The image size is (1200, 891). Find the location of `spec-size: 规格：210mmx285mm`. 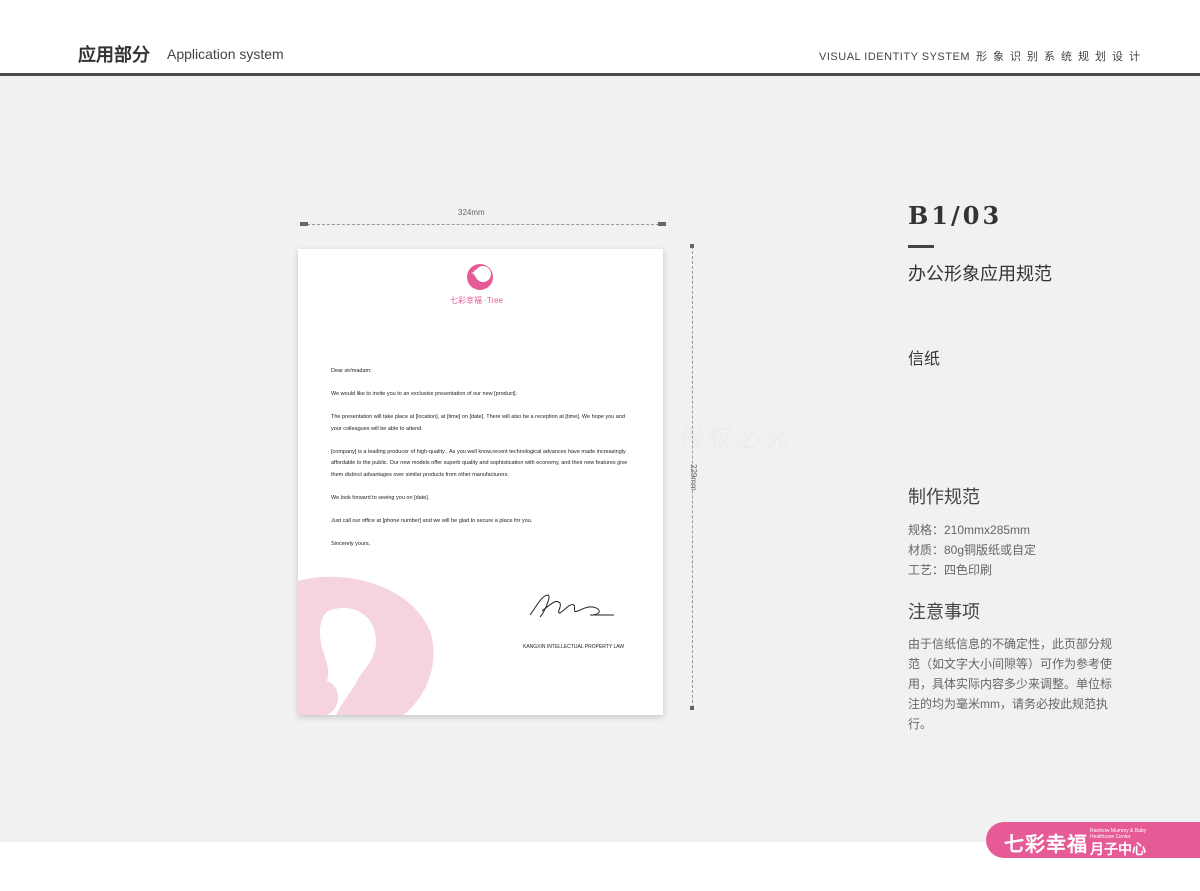

spec-size: 规格：210mmx285mm is located at coordinates (969, 530).